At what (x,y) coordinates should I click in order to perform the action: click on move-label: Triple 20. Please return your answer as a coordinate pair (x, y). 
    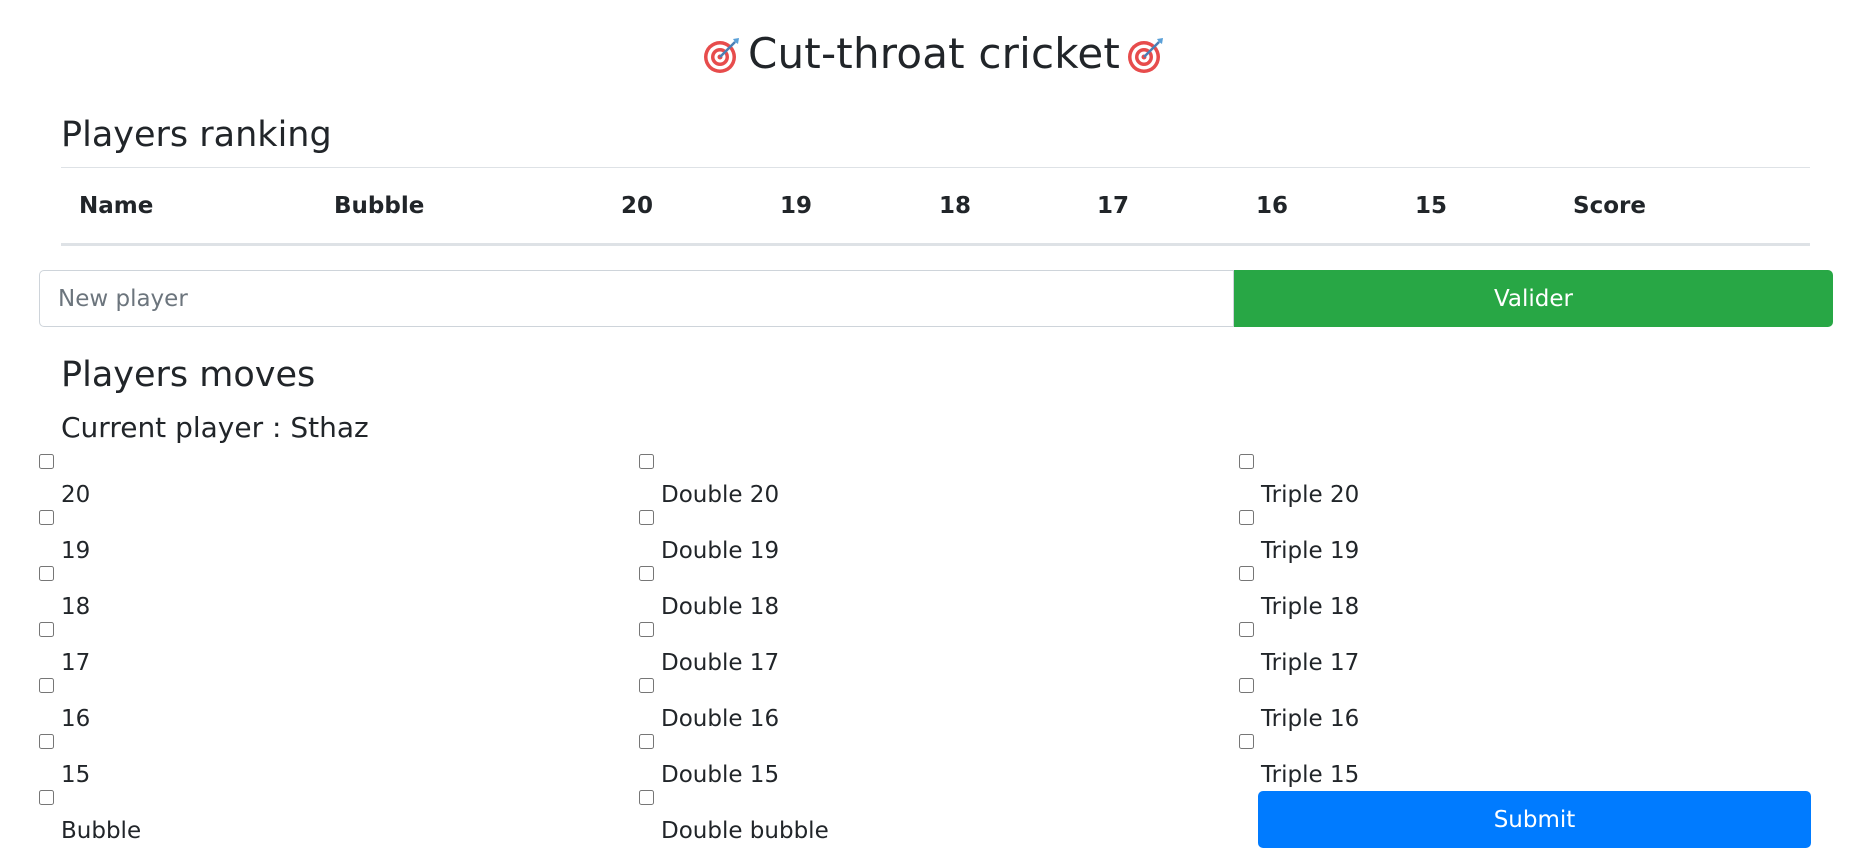
    Looking at the image, I should click on (1310, 495).